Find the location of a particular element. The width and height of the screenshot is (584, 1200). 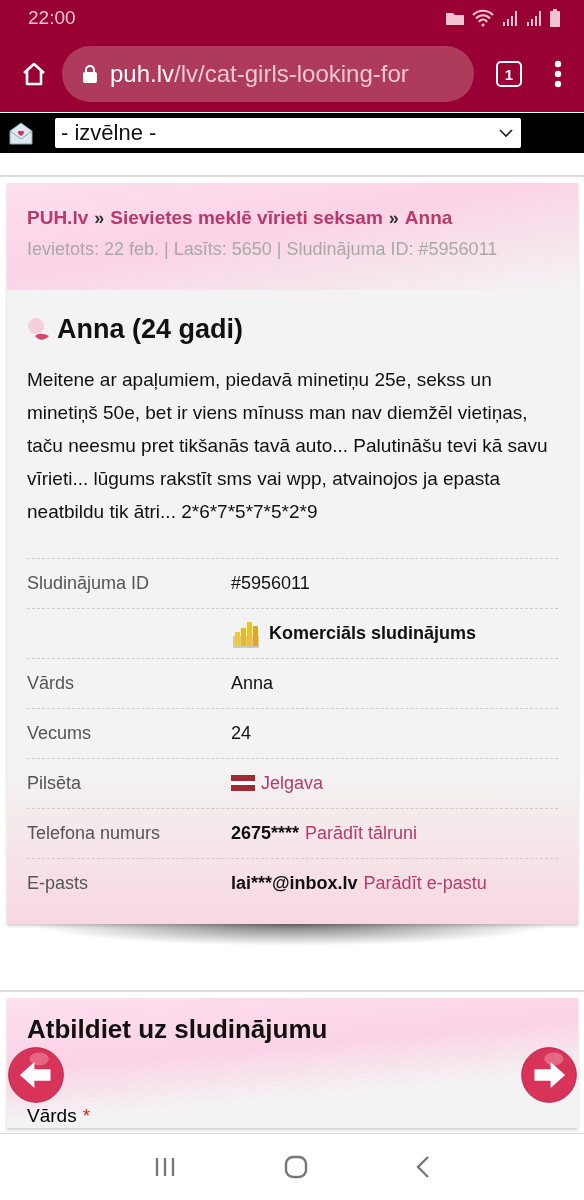

address-bar: puh.lv/lv/cat-girls-looking-for is located at coordinates (268, 74).